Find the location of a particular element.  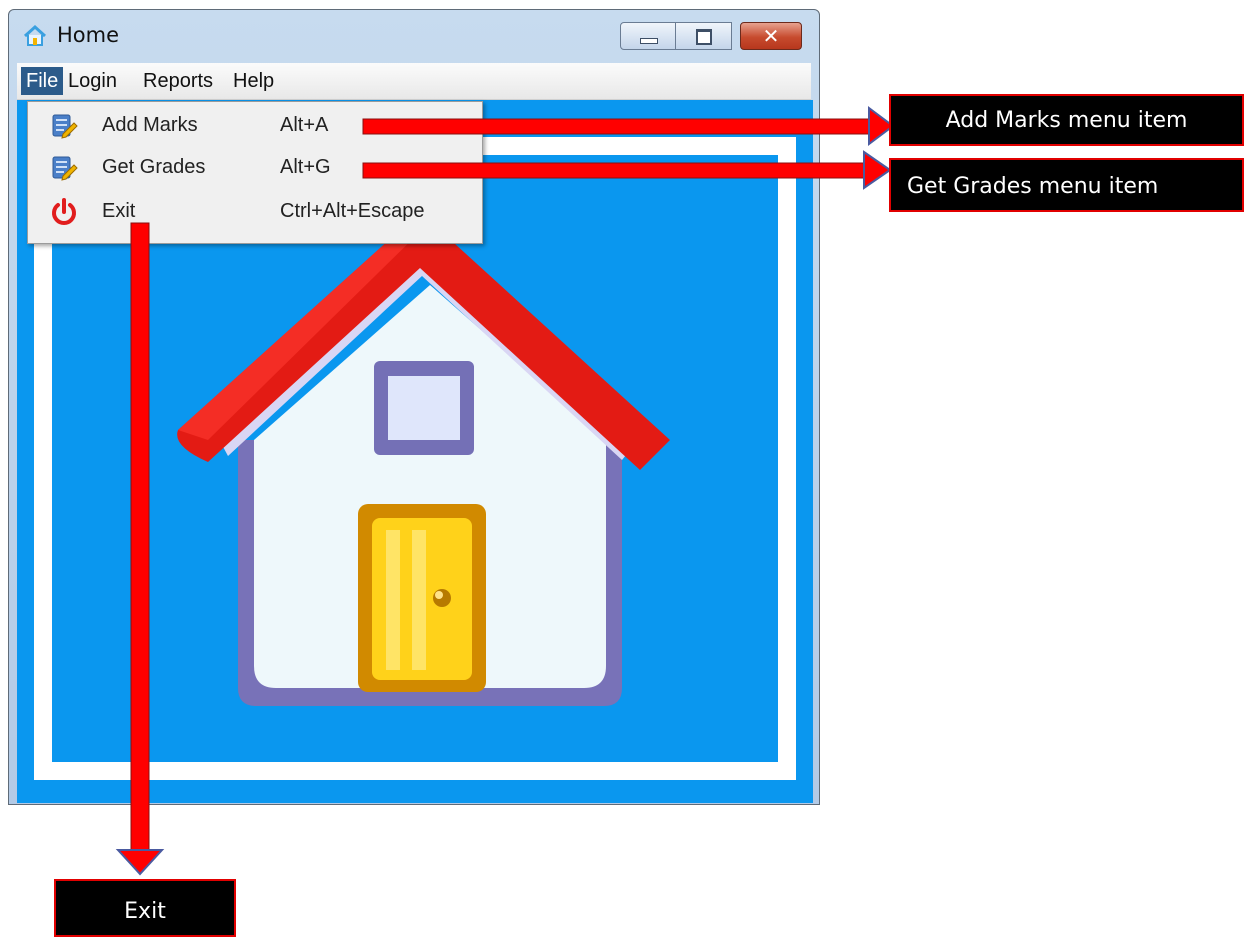

callout-get-grades: Get Grades menu item is located at coordinates (1066, 185).